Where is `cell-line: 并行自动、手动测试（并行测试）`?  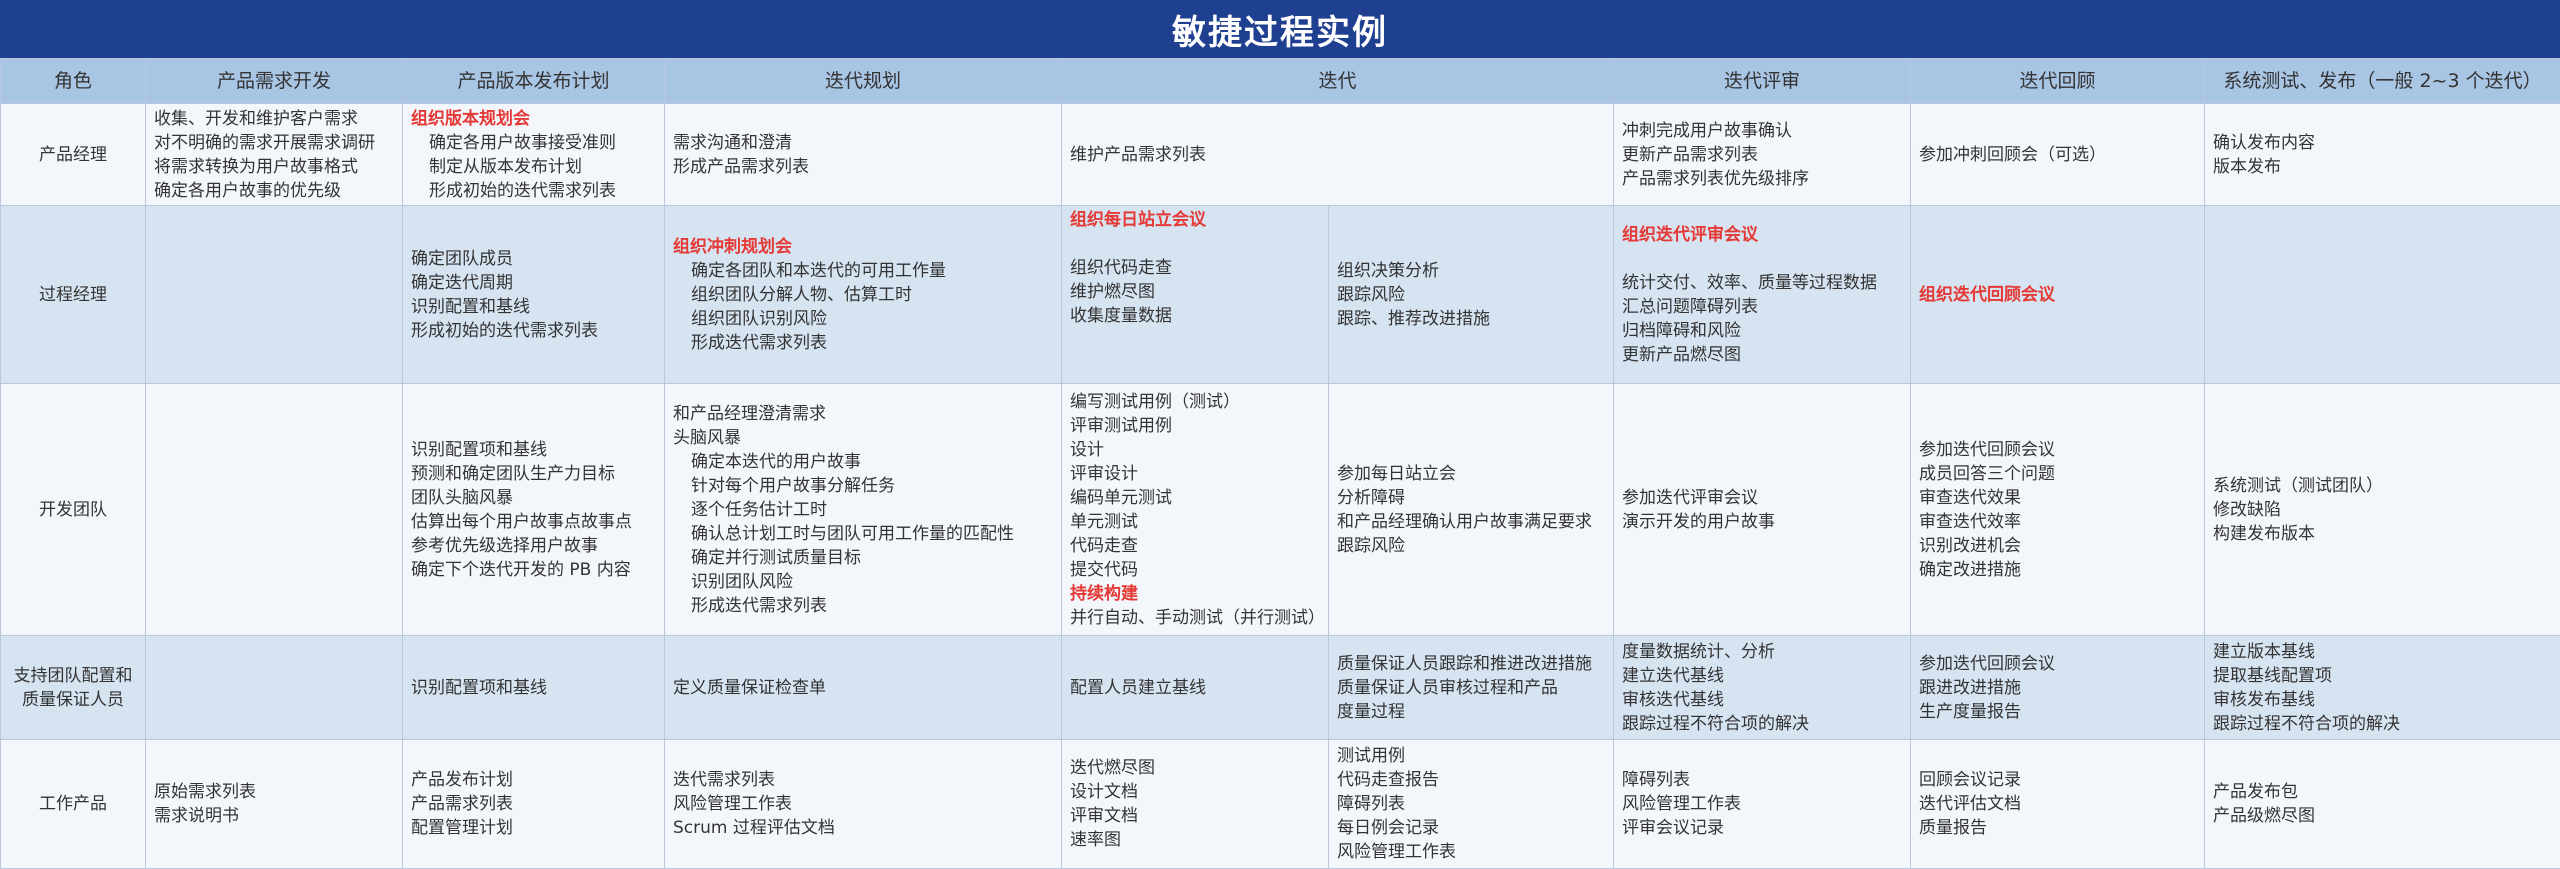
cell-line: 并行自动、手动测试（并行测试） is located at coordinates (1195, 618).